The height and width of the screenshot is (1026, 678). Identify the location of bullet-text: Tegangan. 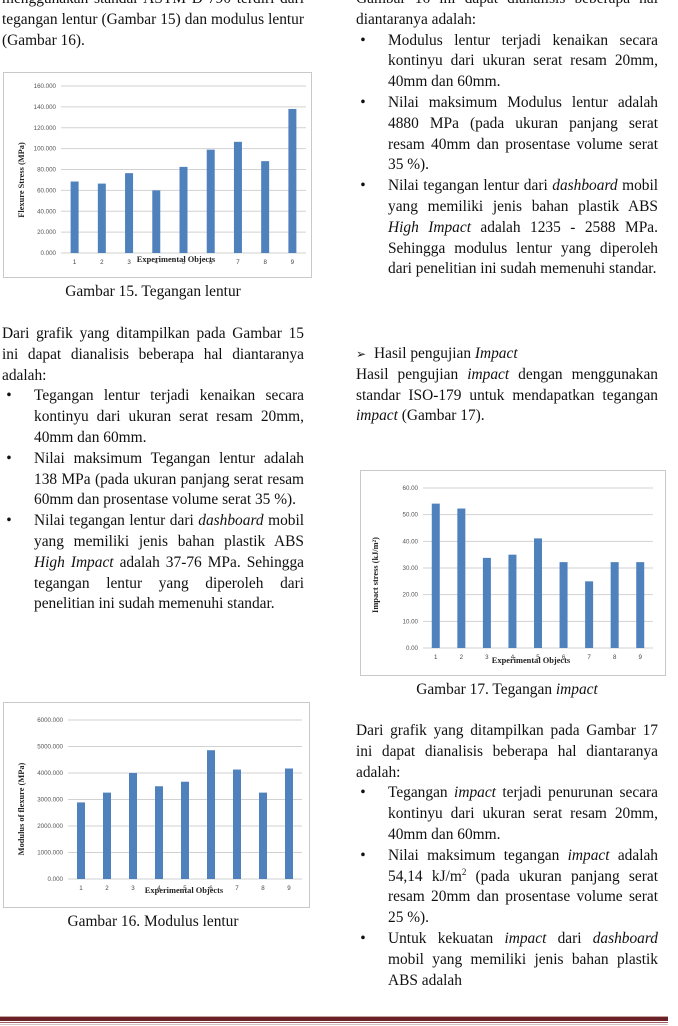
(421, 793).